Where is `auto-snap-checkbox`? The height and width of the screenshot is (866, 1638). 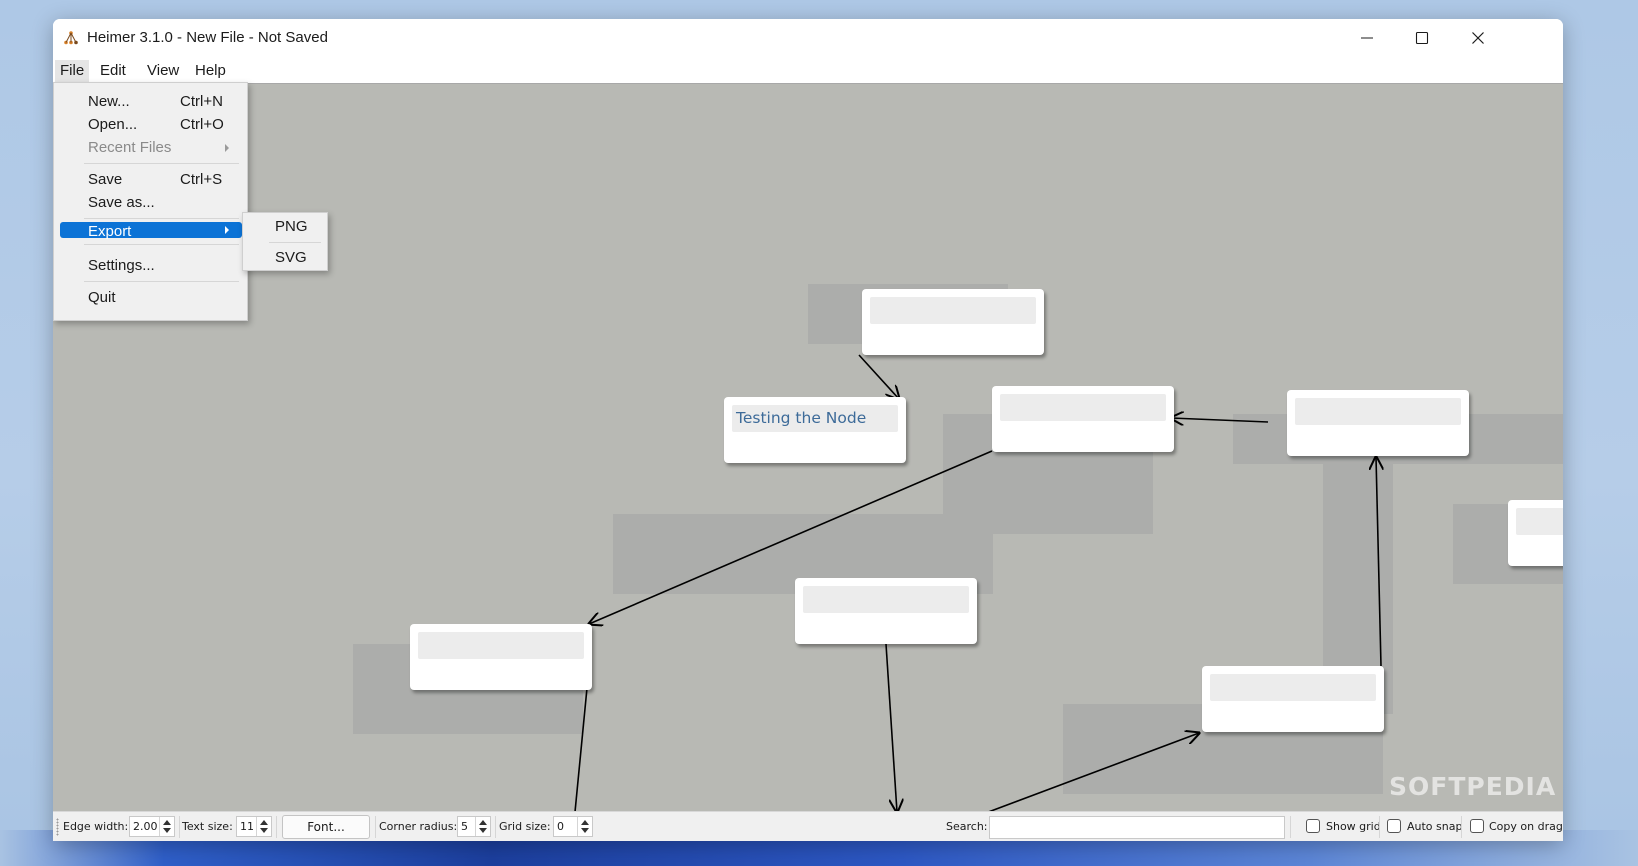 auto-snap-checkbox is located at coordinates (1394, 826).